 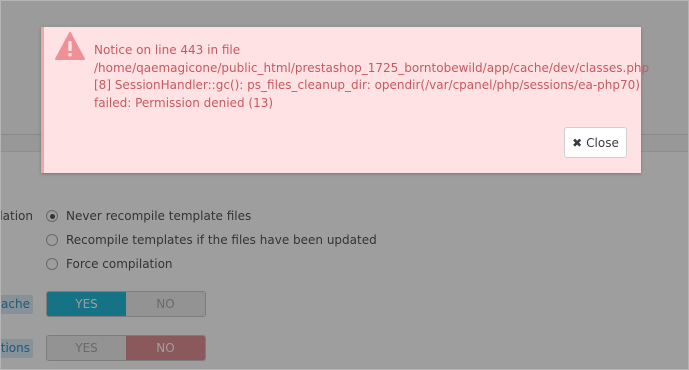 I want to click on alert-line: Notice on line 443 in file, so click(x=167, y=50).